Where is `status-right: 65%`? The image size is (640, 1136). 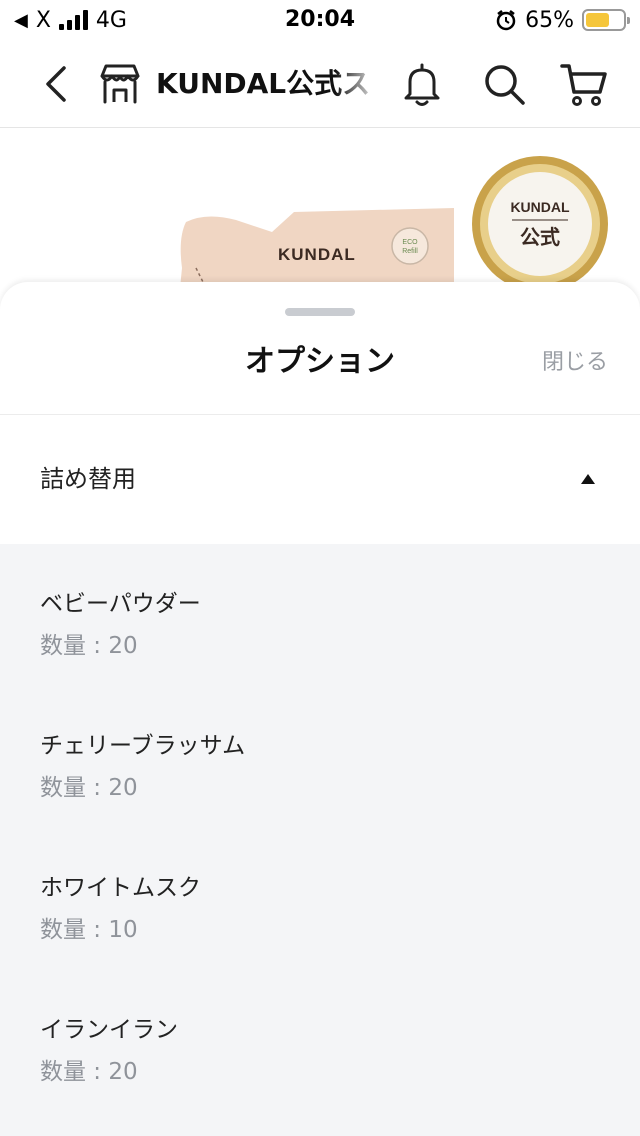 status-right: 65% is located at coordinates (562, 20).